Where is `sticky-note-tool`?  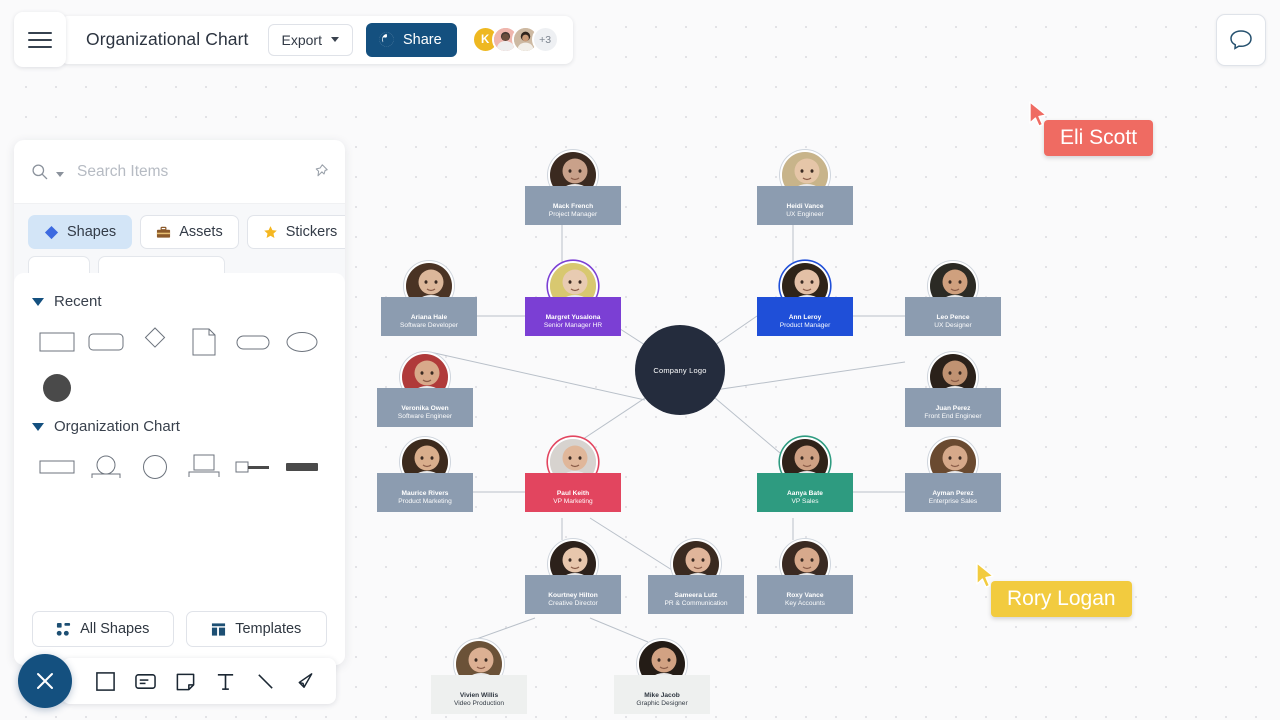
sticky-note-tool is located at coordinates (185, 681).